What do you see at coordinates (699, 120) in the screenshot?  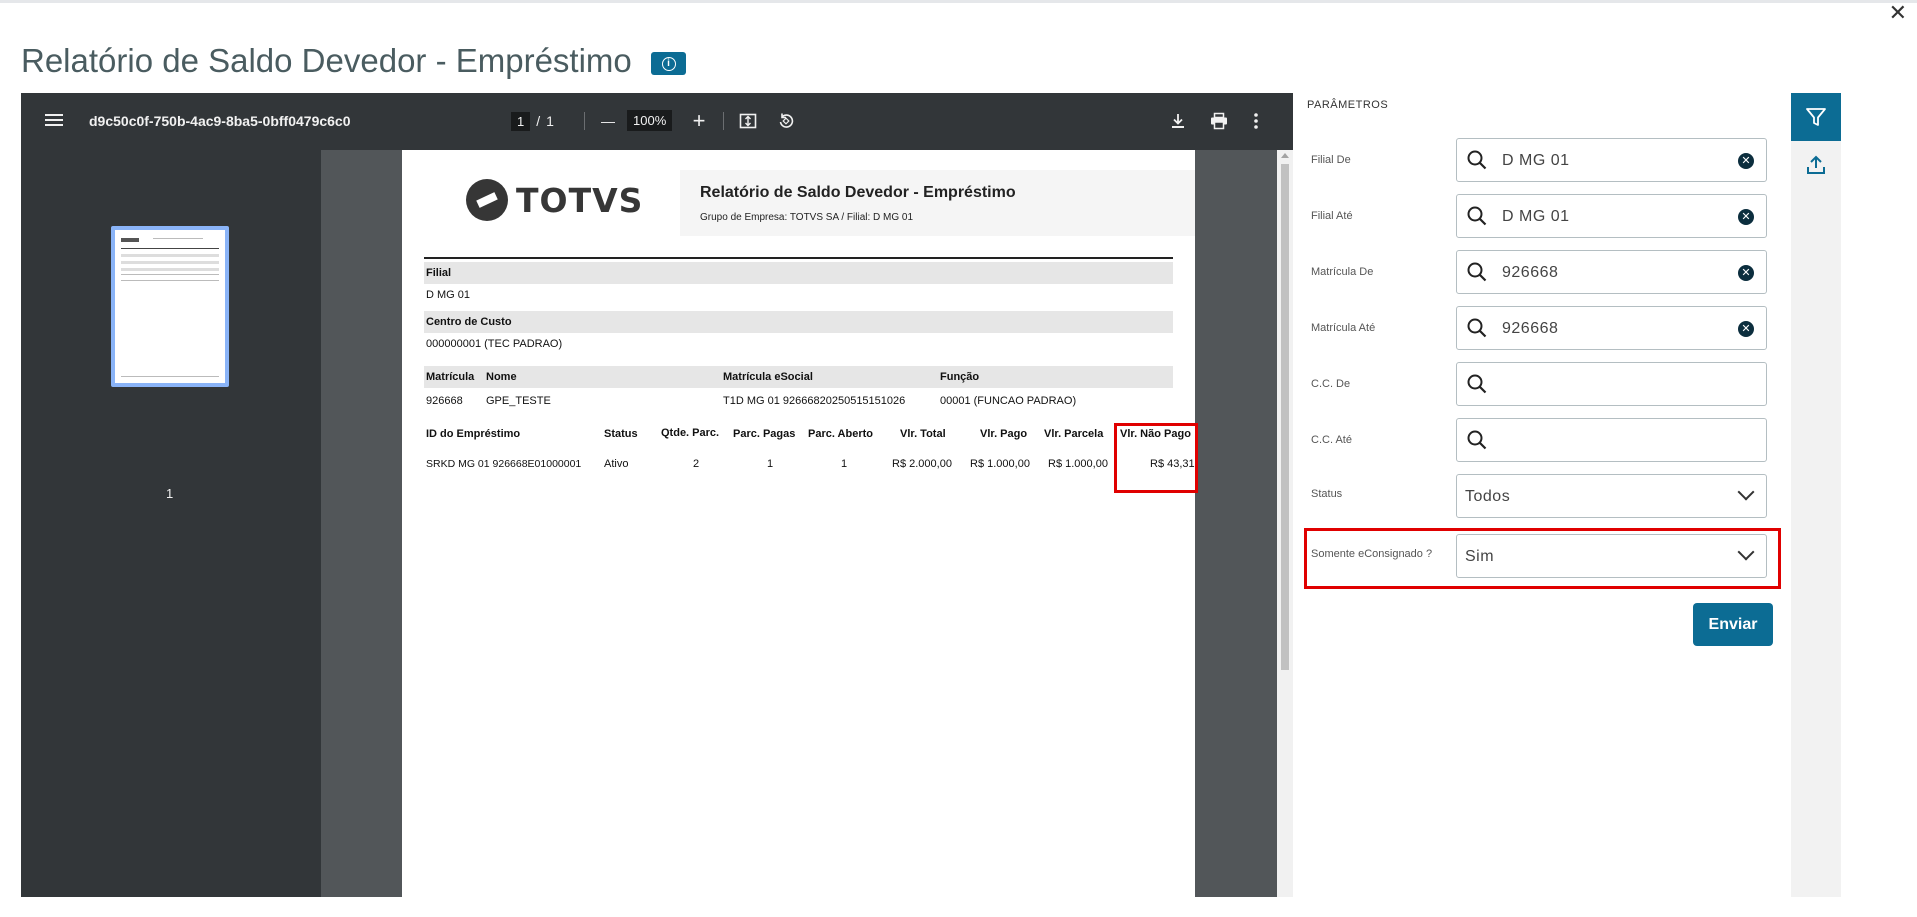 I see `zoom-in-icon: +` at bounding box center [699, 120].